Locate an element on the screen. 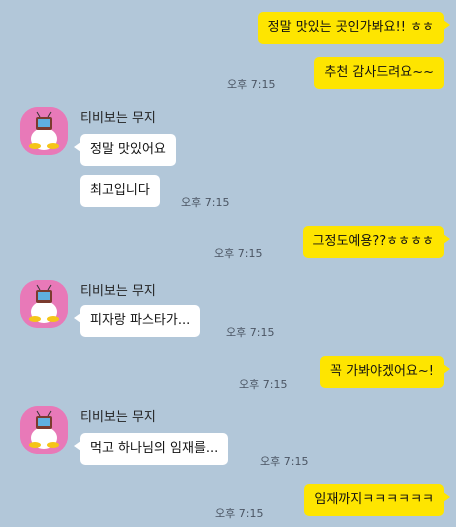 Image resolution: width=456 pixels, height=527 pixels. their-message-bubble: 정말 맛있어요 is located at coordinates (125, 150).